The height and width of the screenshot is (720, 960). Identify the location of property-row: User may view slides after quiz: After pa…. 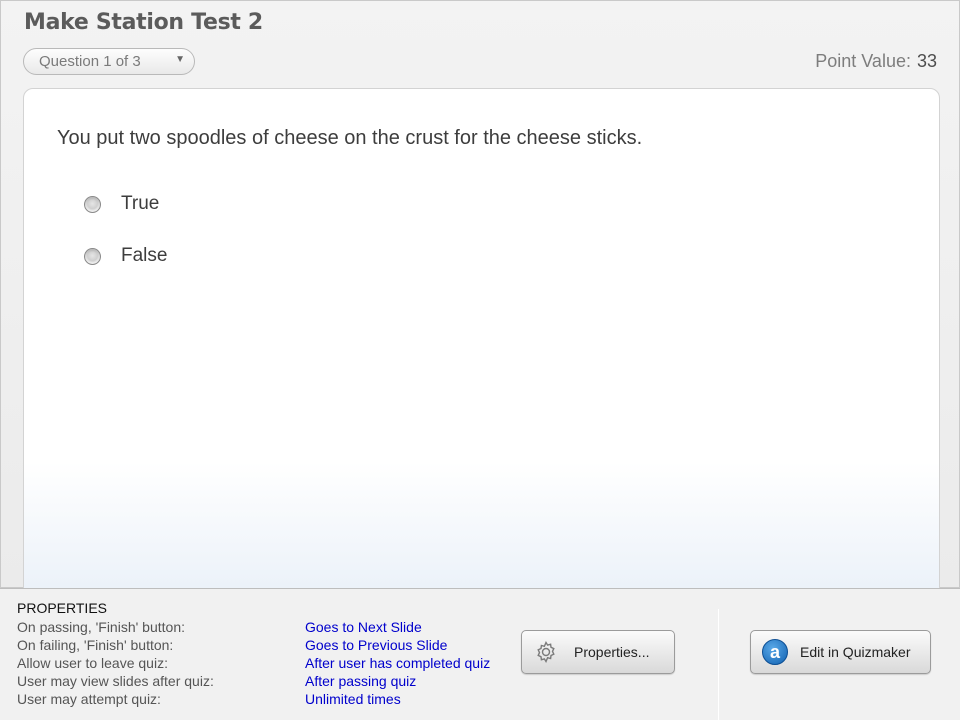
(216, 681).